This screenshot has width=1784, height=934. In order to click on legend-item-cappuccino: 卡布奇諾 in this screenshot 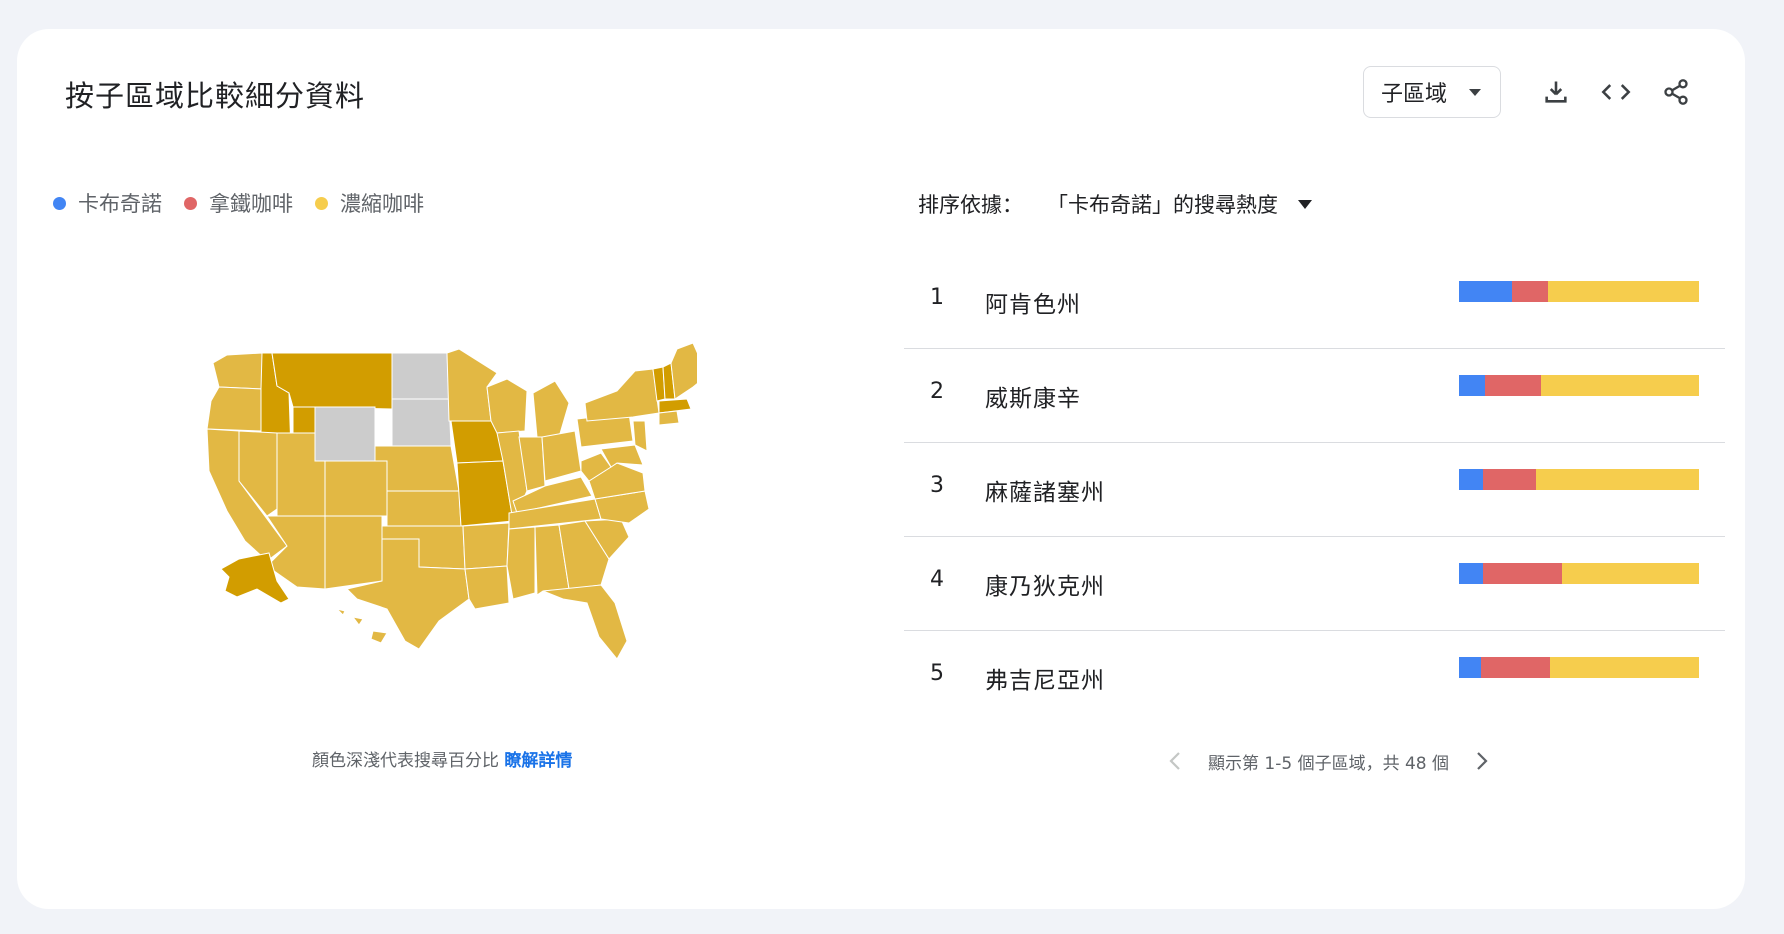, I will do `click(107, 203)`.